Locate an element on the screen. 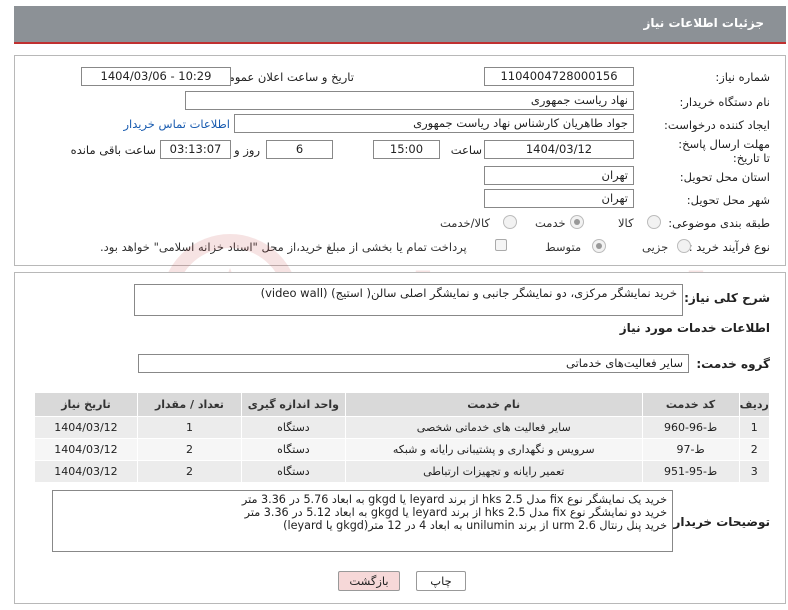  deadline-date-field: 1404/03/12 is located at coordinates (559, 149).